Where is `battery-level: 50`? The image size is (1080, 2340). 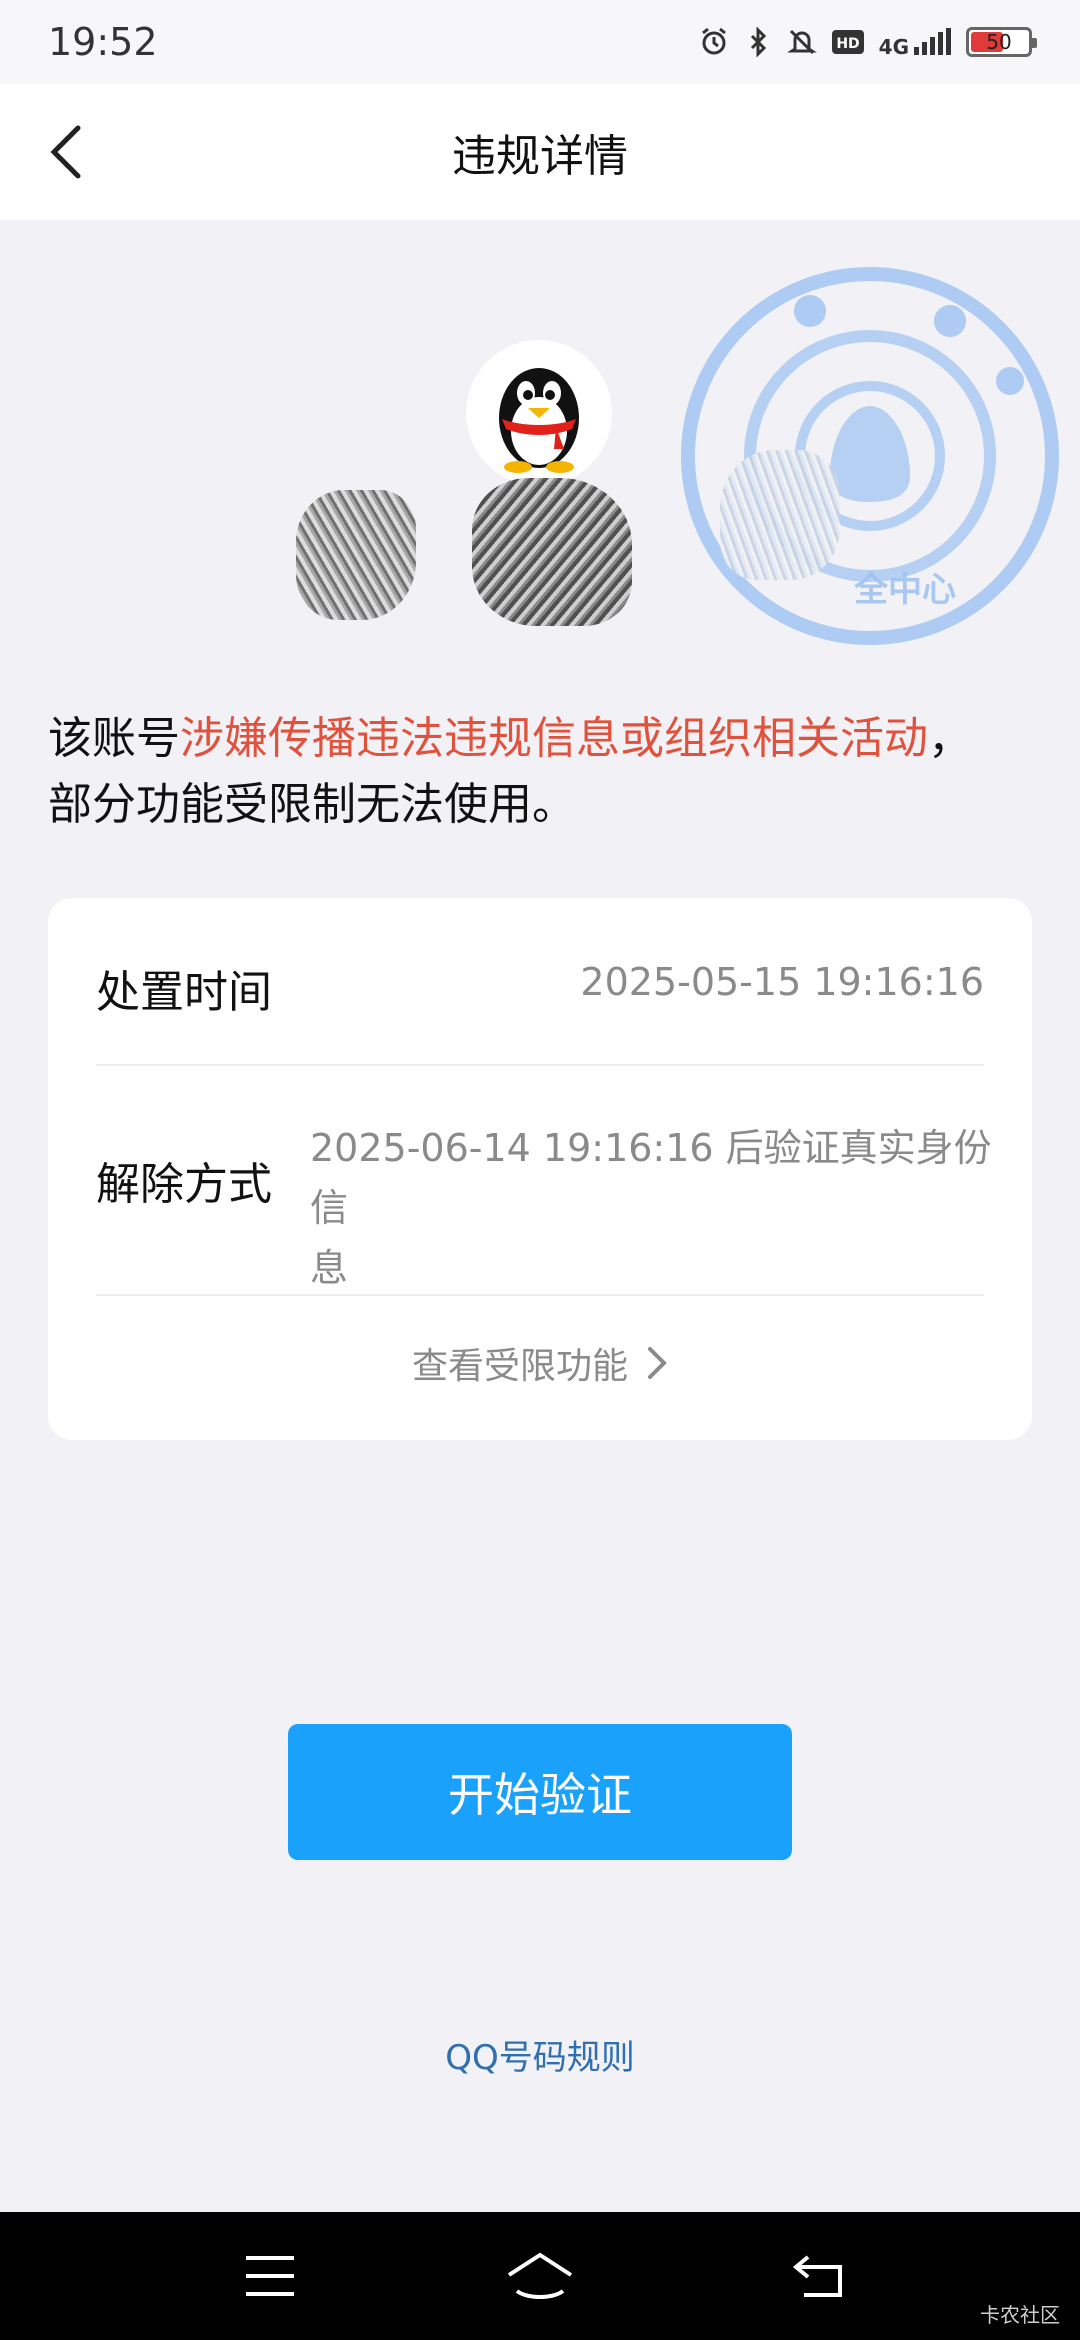
battery-level: 50 is located at coordinates (999, 42).